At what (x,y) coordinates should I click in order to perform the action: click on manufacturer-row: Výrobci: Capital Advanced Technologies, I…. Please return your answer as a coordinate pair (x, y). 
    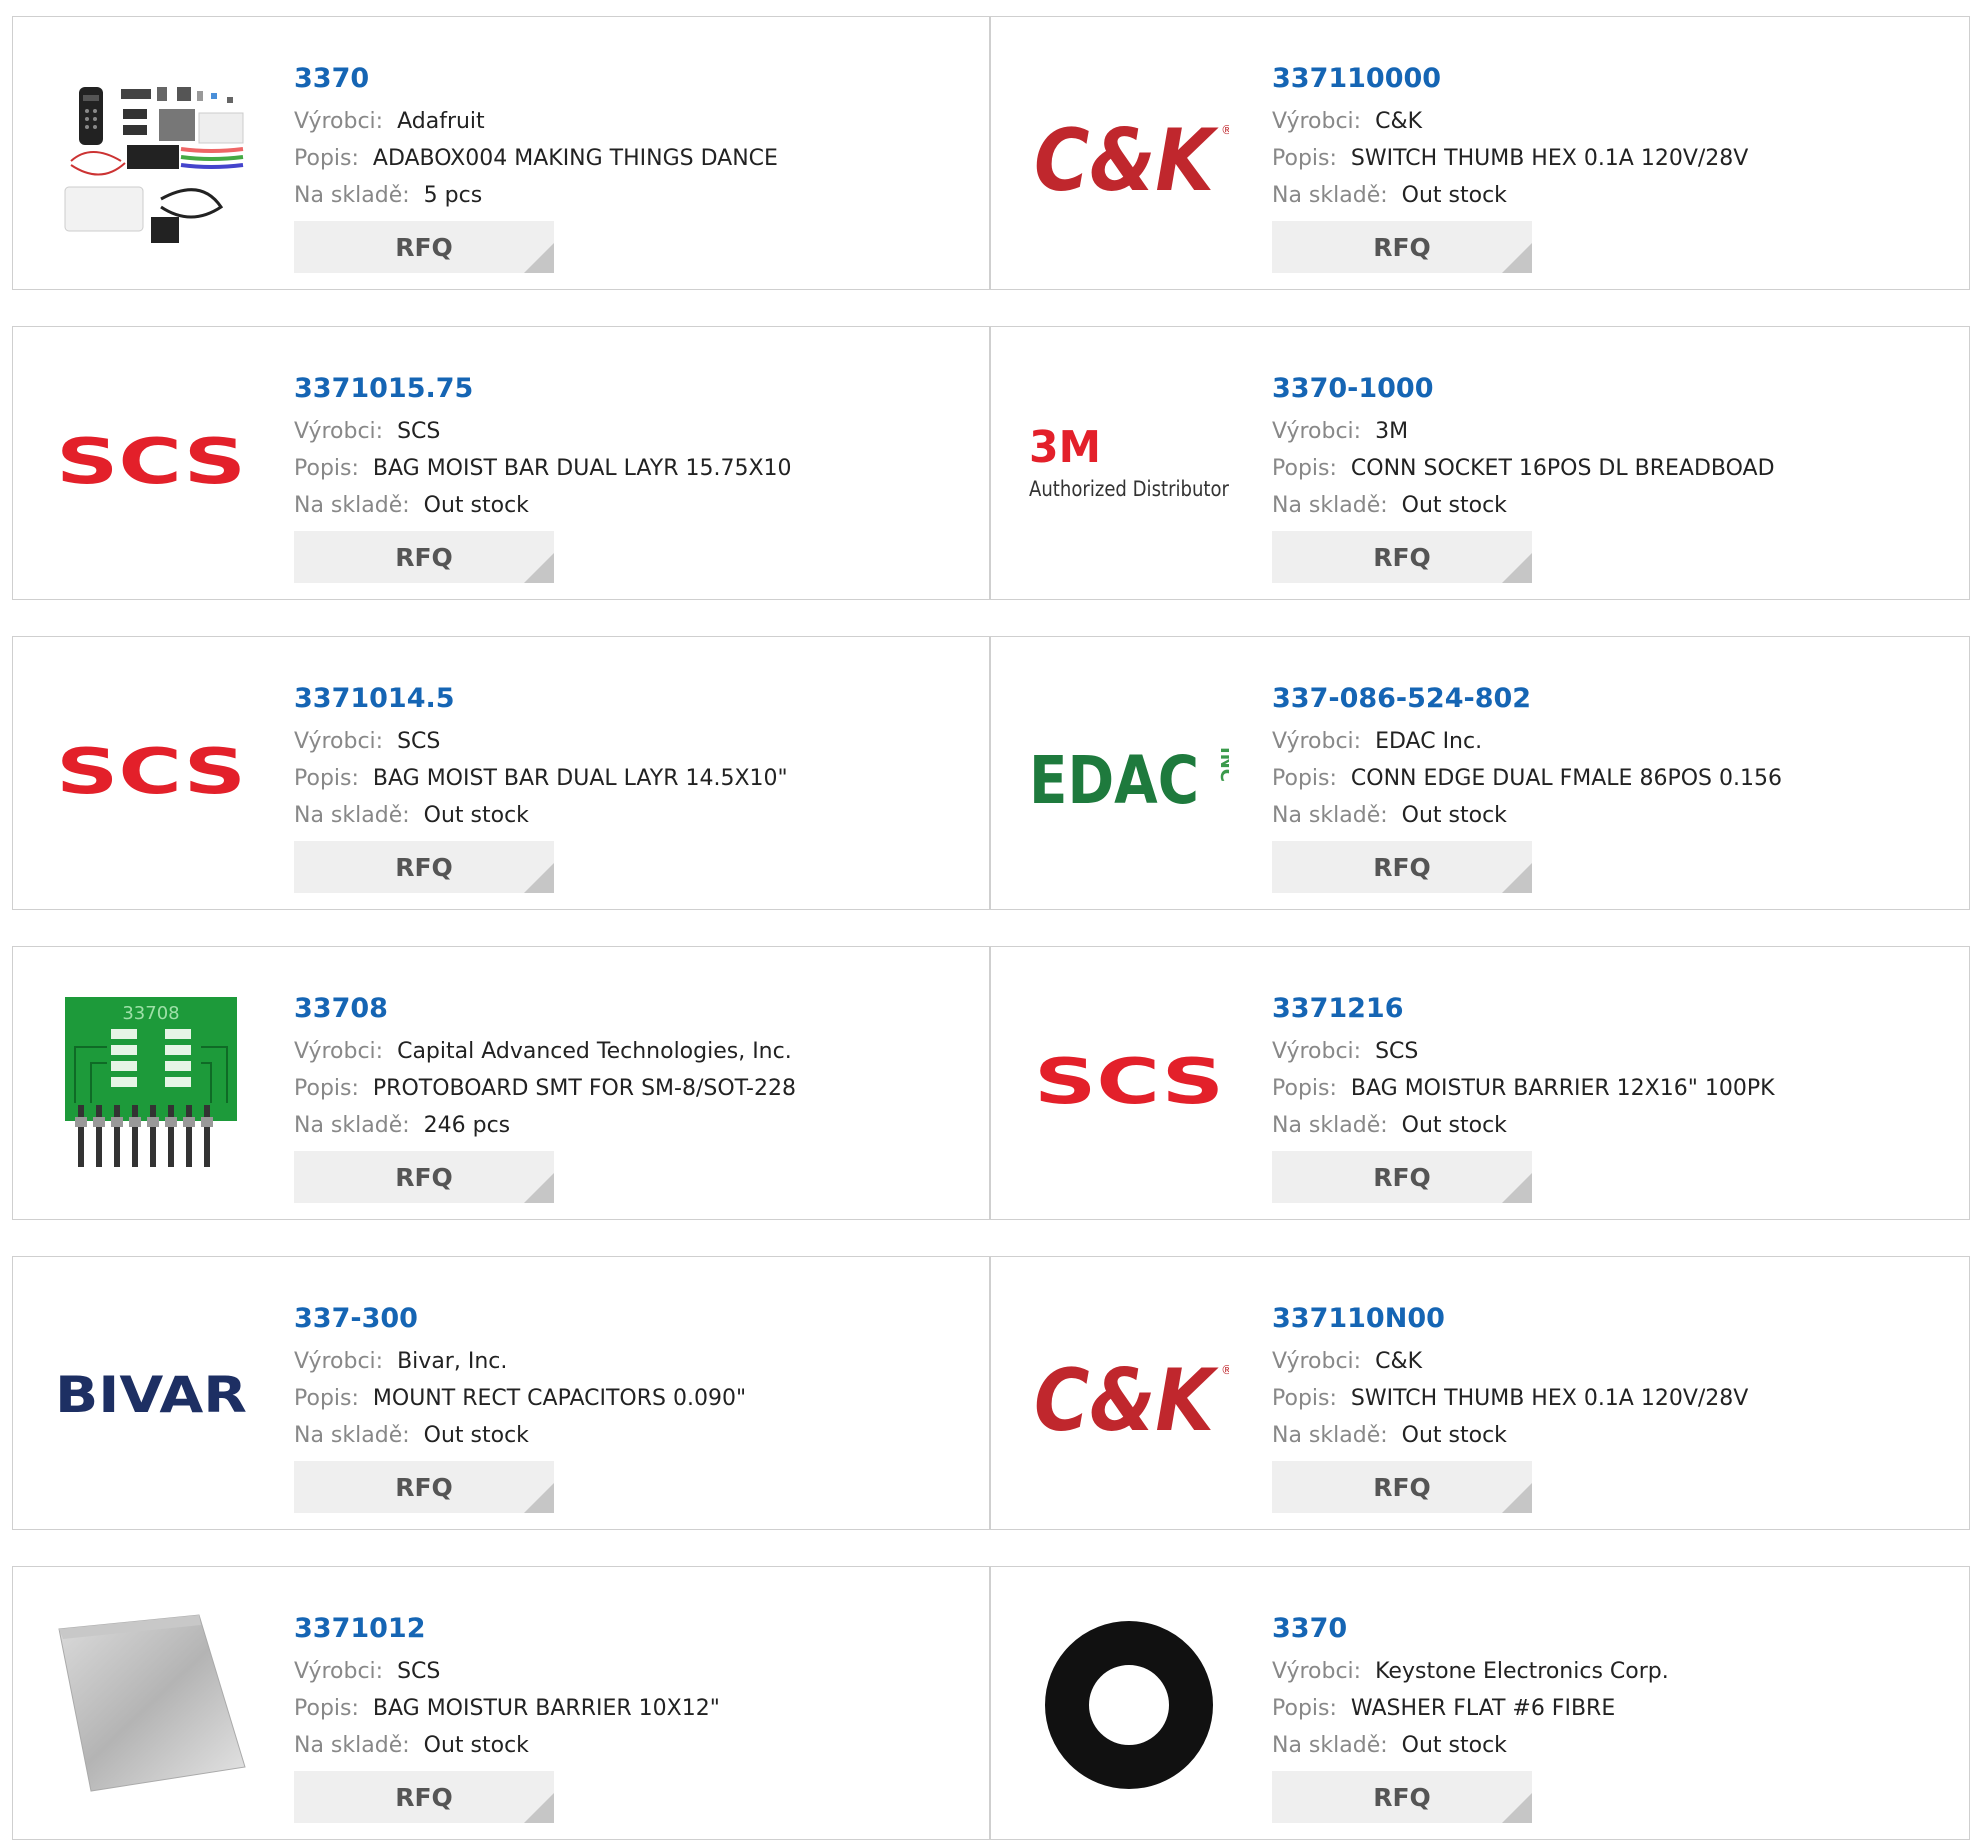
    Looking at the image, I should click on (636, 1051).